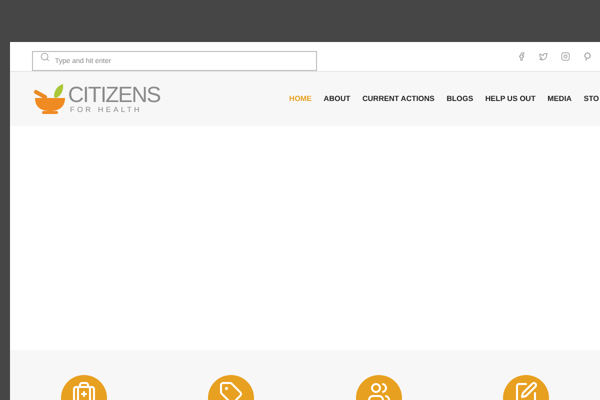  I want to click on logo-title: CITIZENS, so click(114, 95).